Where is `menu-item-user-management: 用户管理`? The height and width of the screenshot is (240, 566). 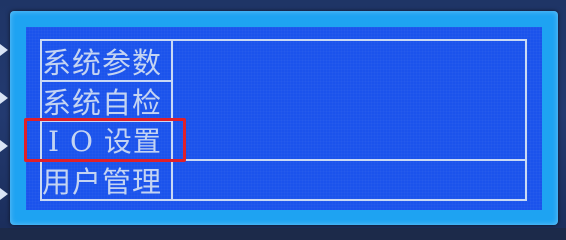
menu-item-user-management: 用户管理 is located at coordinates (107, 180).